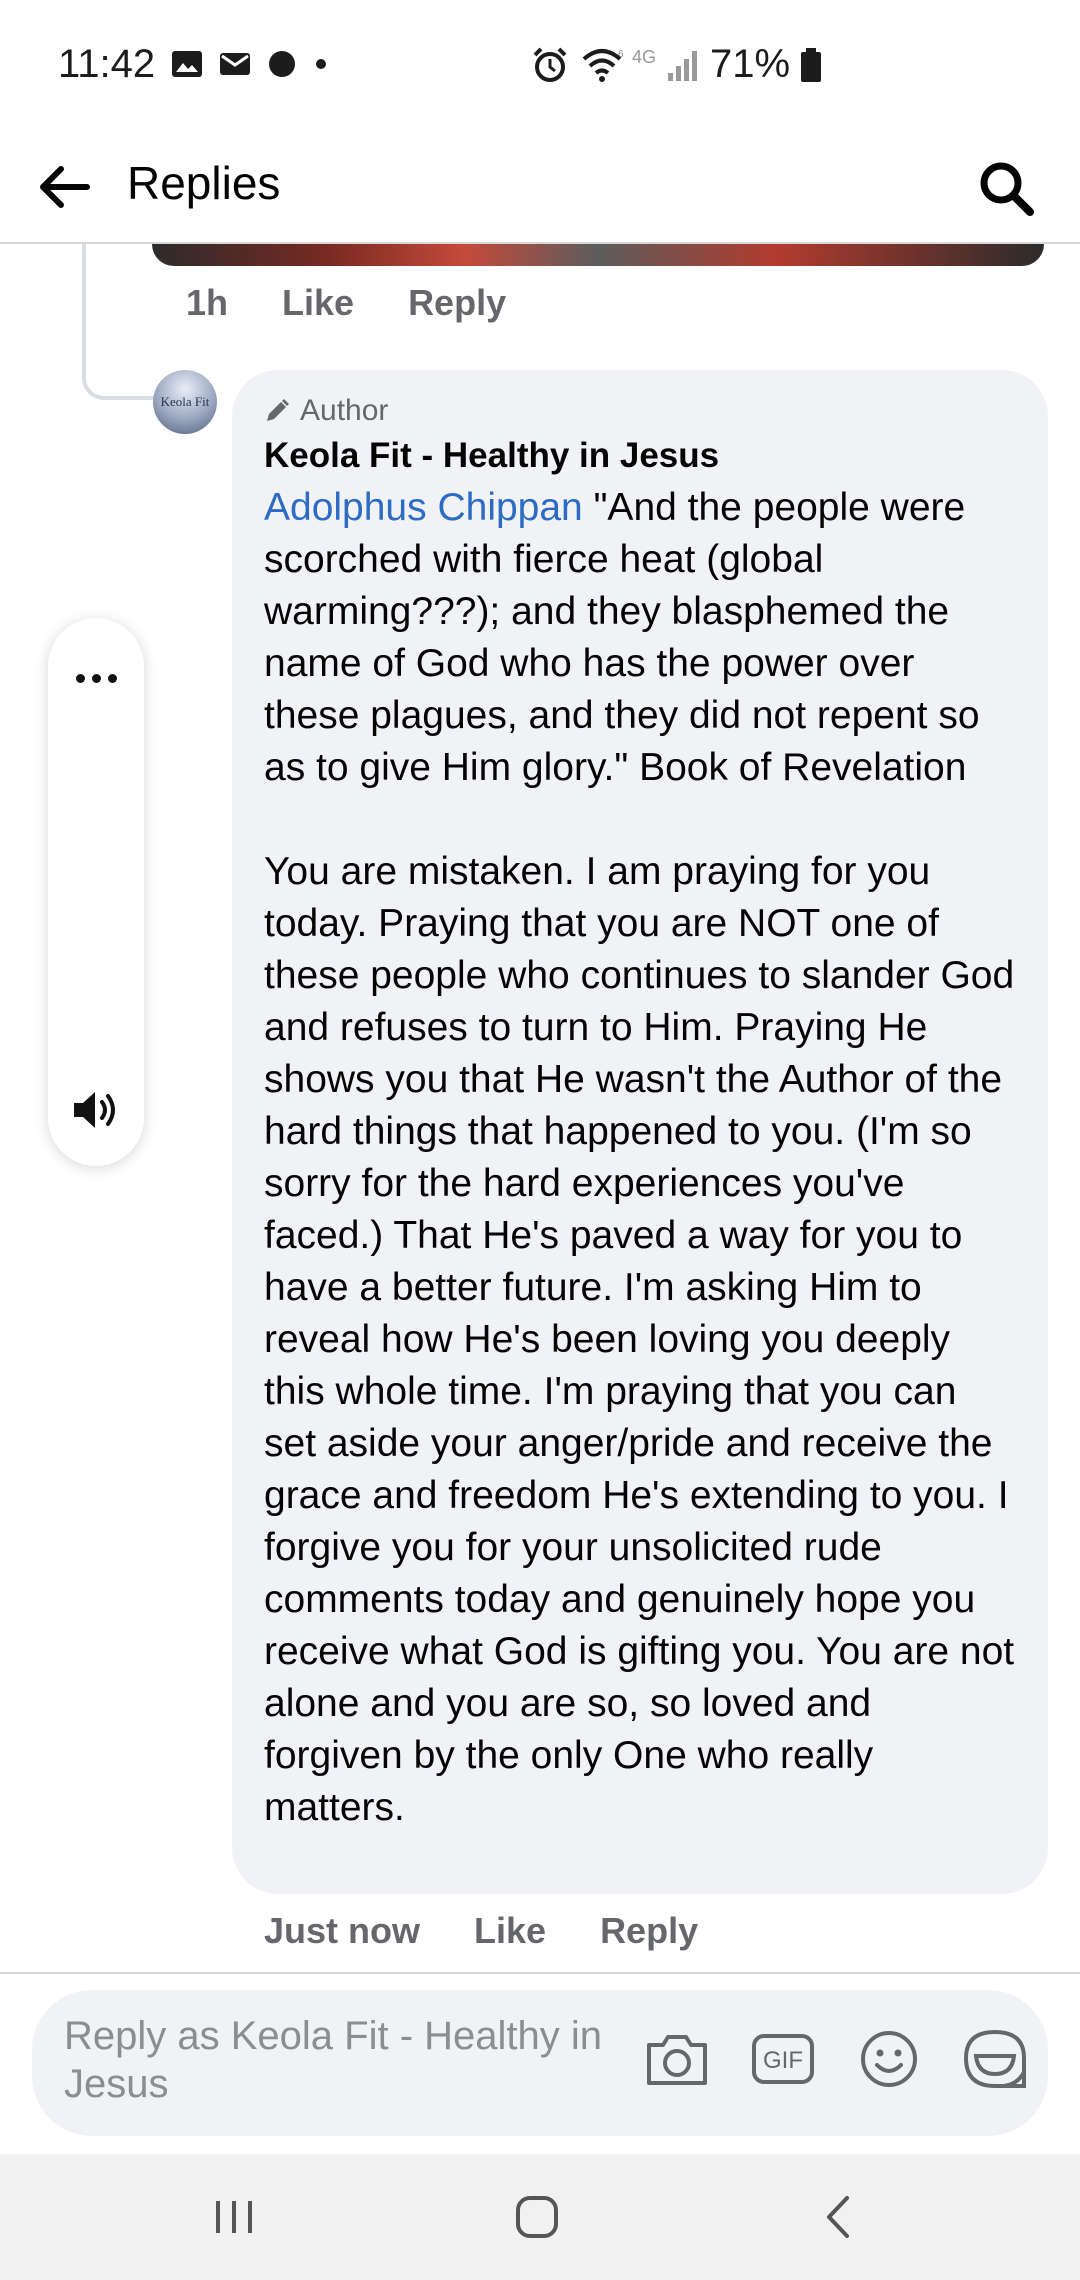 This screenshot has width=1080, height=2280. What do you see at coordinates (118, 322) in the screenshot?
I see `thread-line` at bounding box center [118, 322].